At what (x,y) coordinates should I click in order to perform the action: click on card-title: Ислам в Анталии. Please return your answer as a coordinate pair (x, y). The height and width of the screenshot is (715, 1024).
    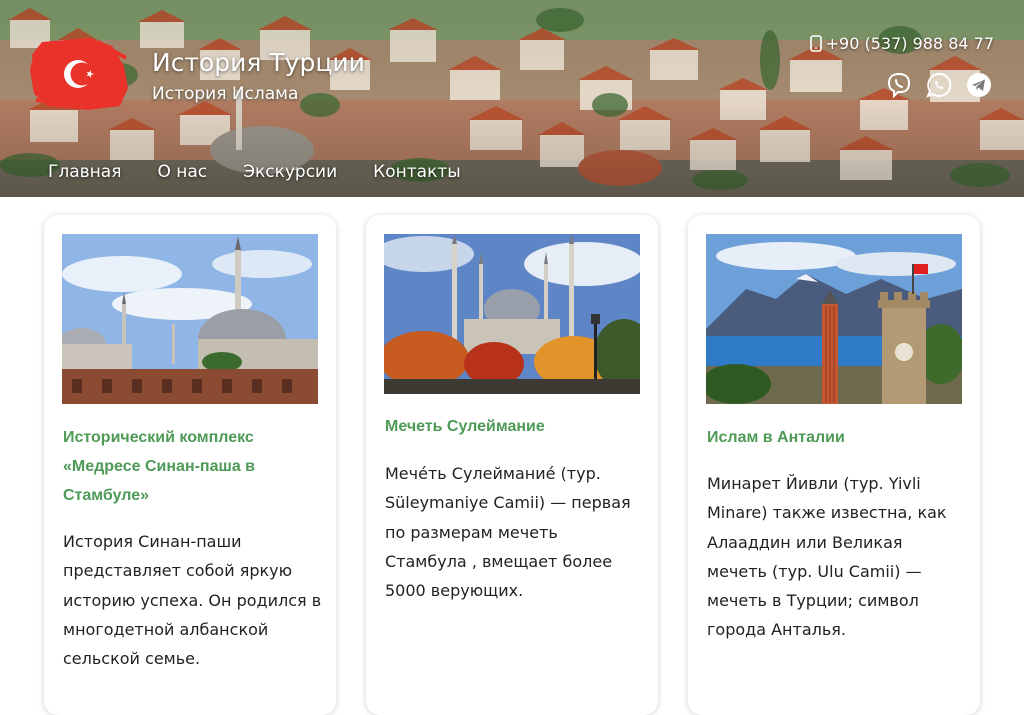
    Looking at the image, I should click on (835, 437).